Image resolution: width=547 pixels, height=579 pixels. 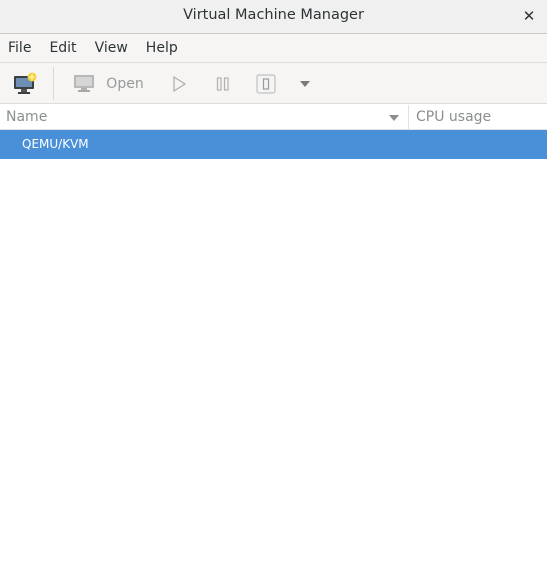 I want to click on play-icon, so click(x=180, y=83).